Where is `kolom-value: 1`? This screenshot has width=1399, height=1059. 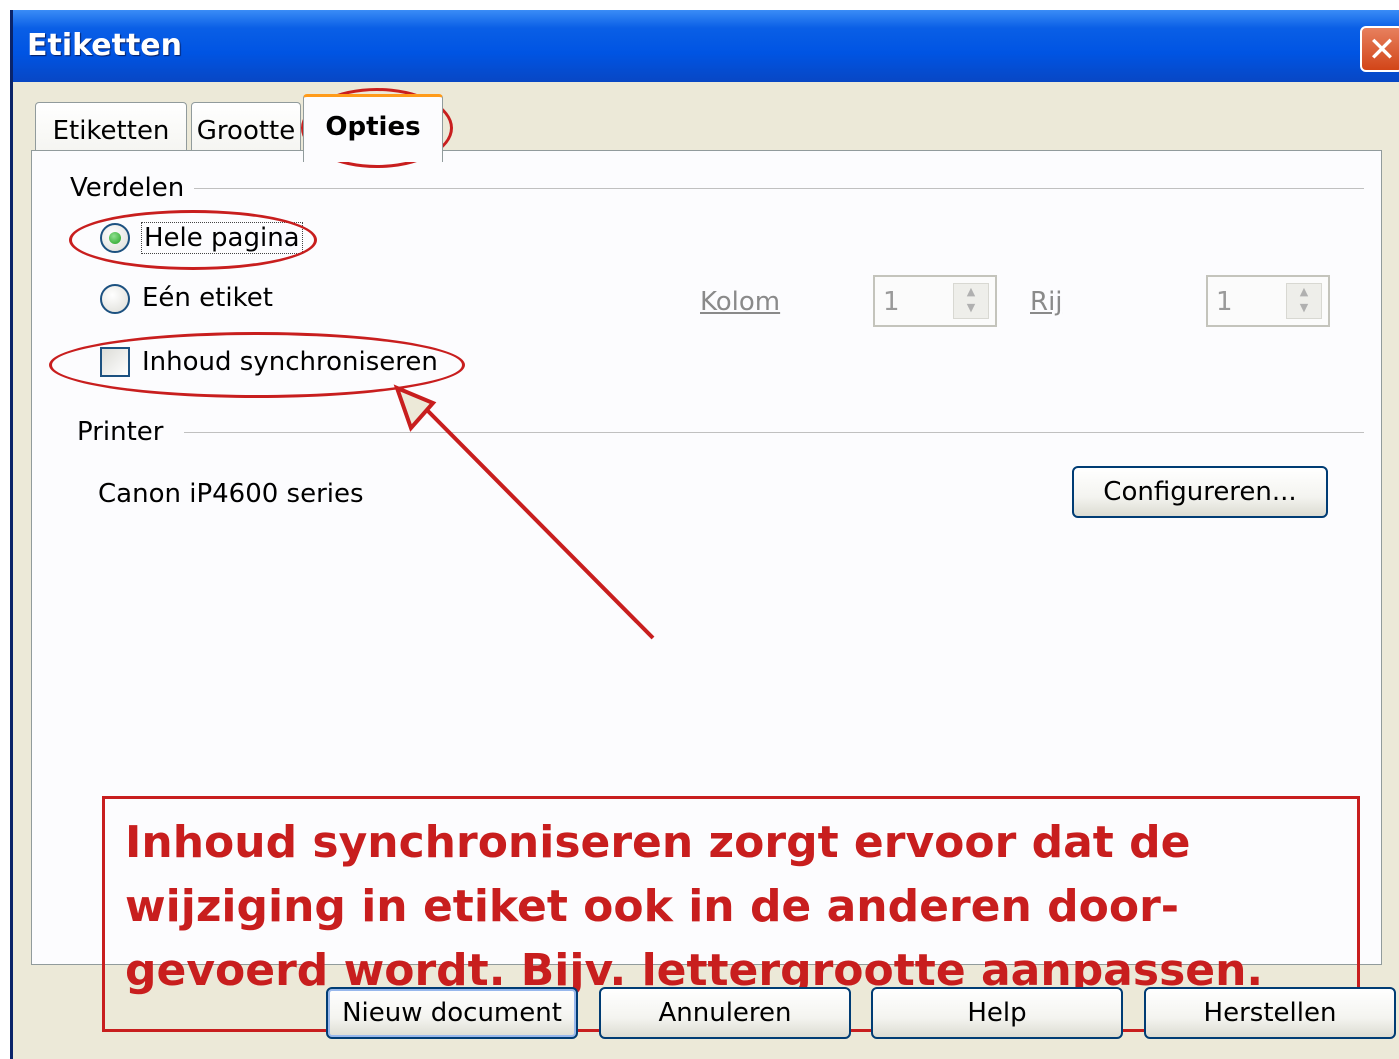 kolom-value: 1 is located at coordinates (891, 302).